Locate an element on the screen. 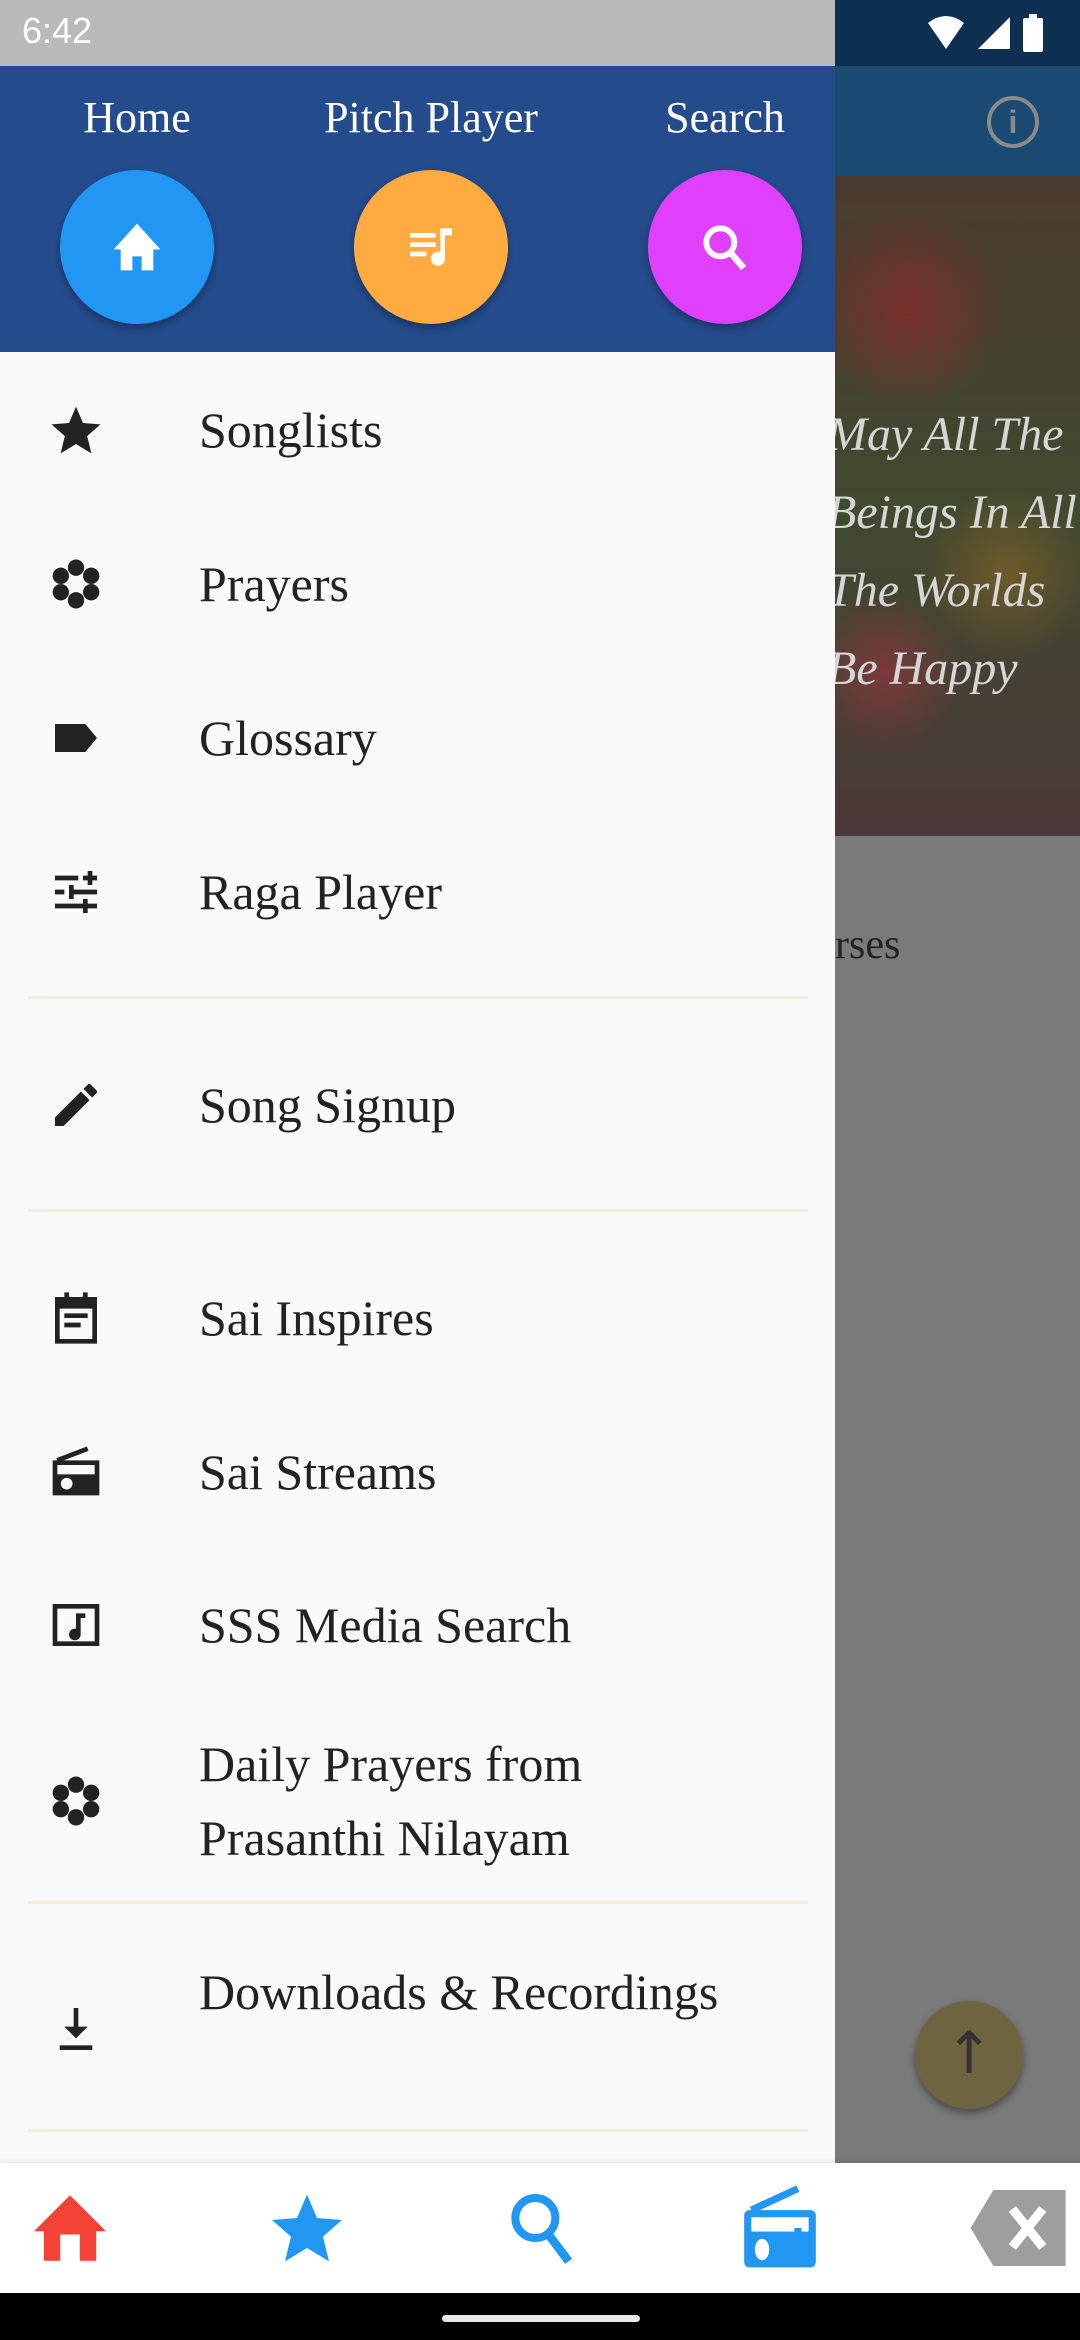  drawer-item-daily-prayers-from-prasanthi-nilayam: Daily Prayers from Prasanthi Nilayam is located at coordinates (417, 1801).